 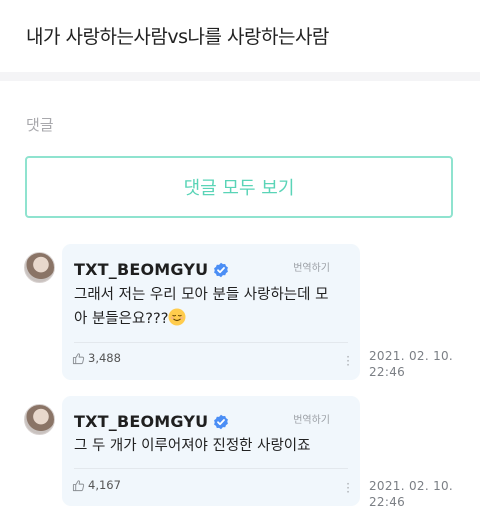 What do you see at coordinates (121, 319) in the screenshot?
I see `comment-text-line-part: 아 분들은요???` at bounding box center [121, 319].